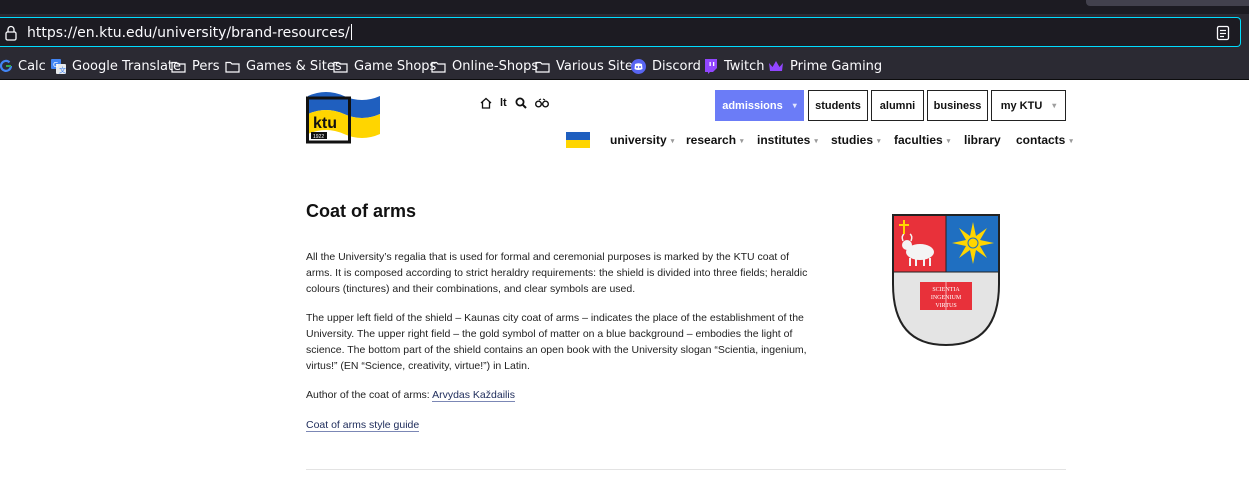  I want to click on bookmark-folder-game-shops: Game Shops, so click(384, 66).